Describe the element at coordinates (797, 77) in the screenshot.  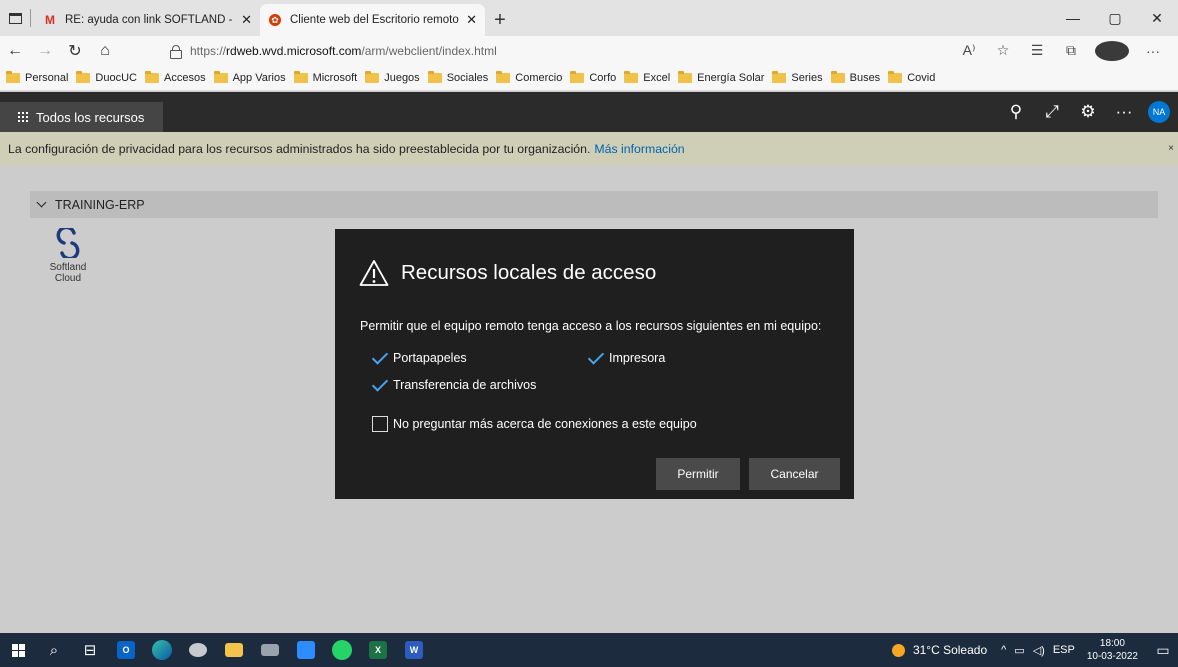
I see `bookmark-series: Series` at that location.